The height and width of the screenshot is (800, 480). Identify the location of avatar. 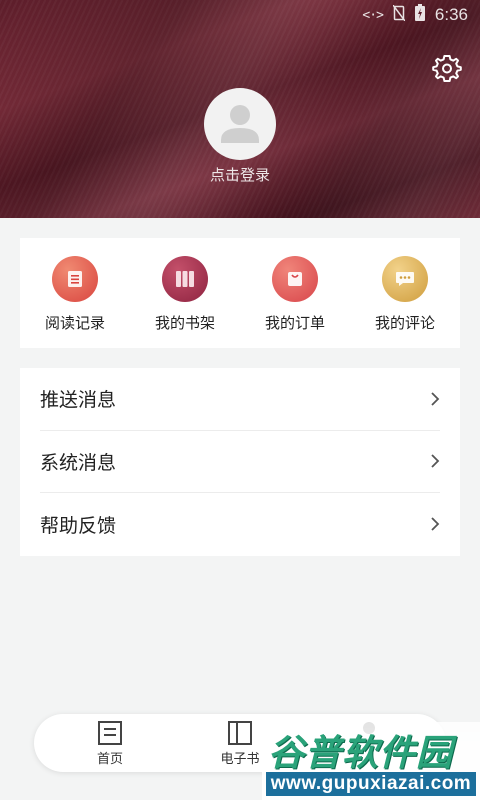
(240, 124).